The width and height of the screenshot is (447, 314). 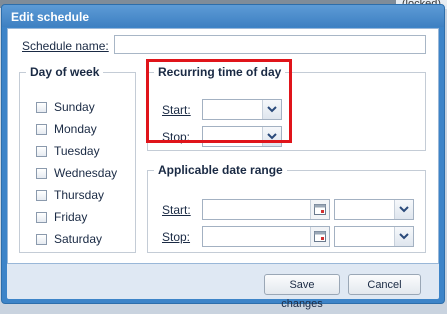 What do you see at coordinates (71, 217) in the screenshot?
I see `day-label: Friday` at bounding box center [71, 217].